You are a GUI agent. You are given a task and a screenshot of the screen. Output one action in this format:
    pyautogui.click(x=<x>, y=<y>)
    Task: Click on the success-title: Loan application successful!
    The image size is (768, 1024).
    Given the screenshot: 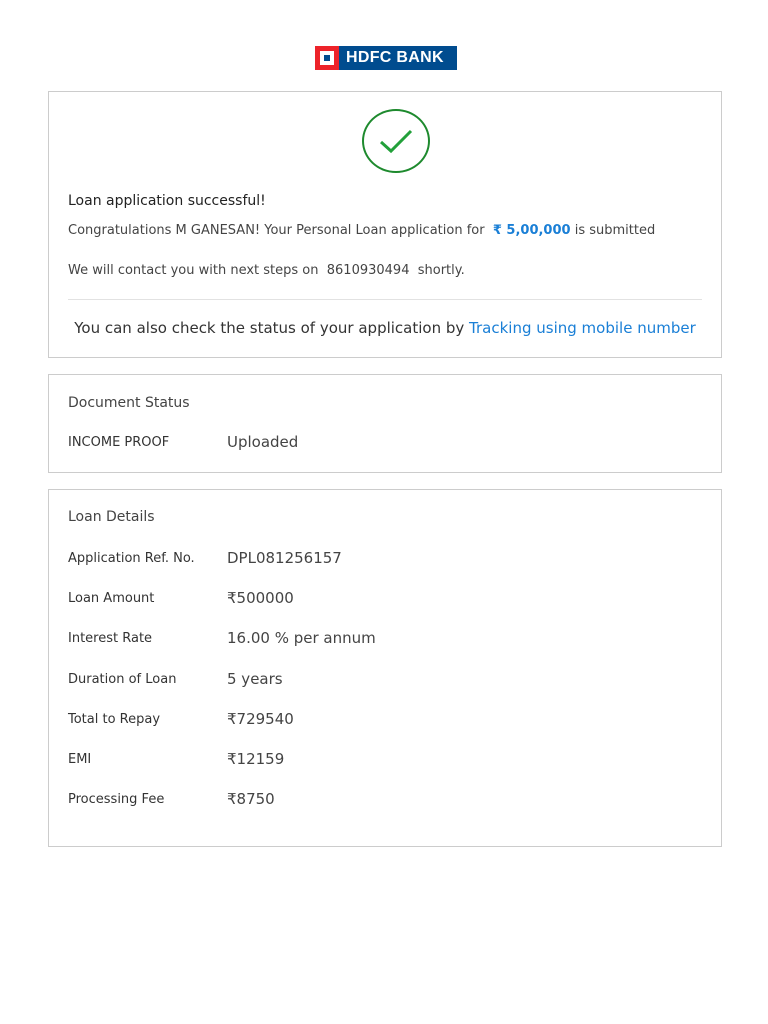 What is the action you would take?
    pyautogui.click(x=167, y=201)
    